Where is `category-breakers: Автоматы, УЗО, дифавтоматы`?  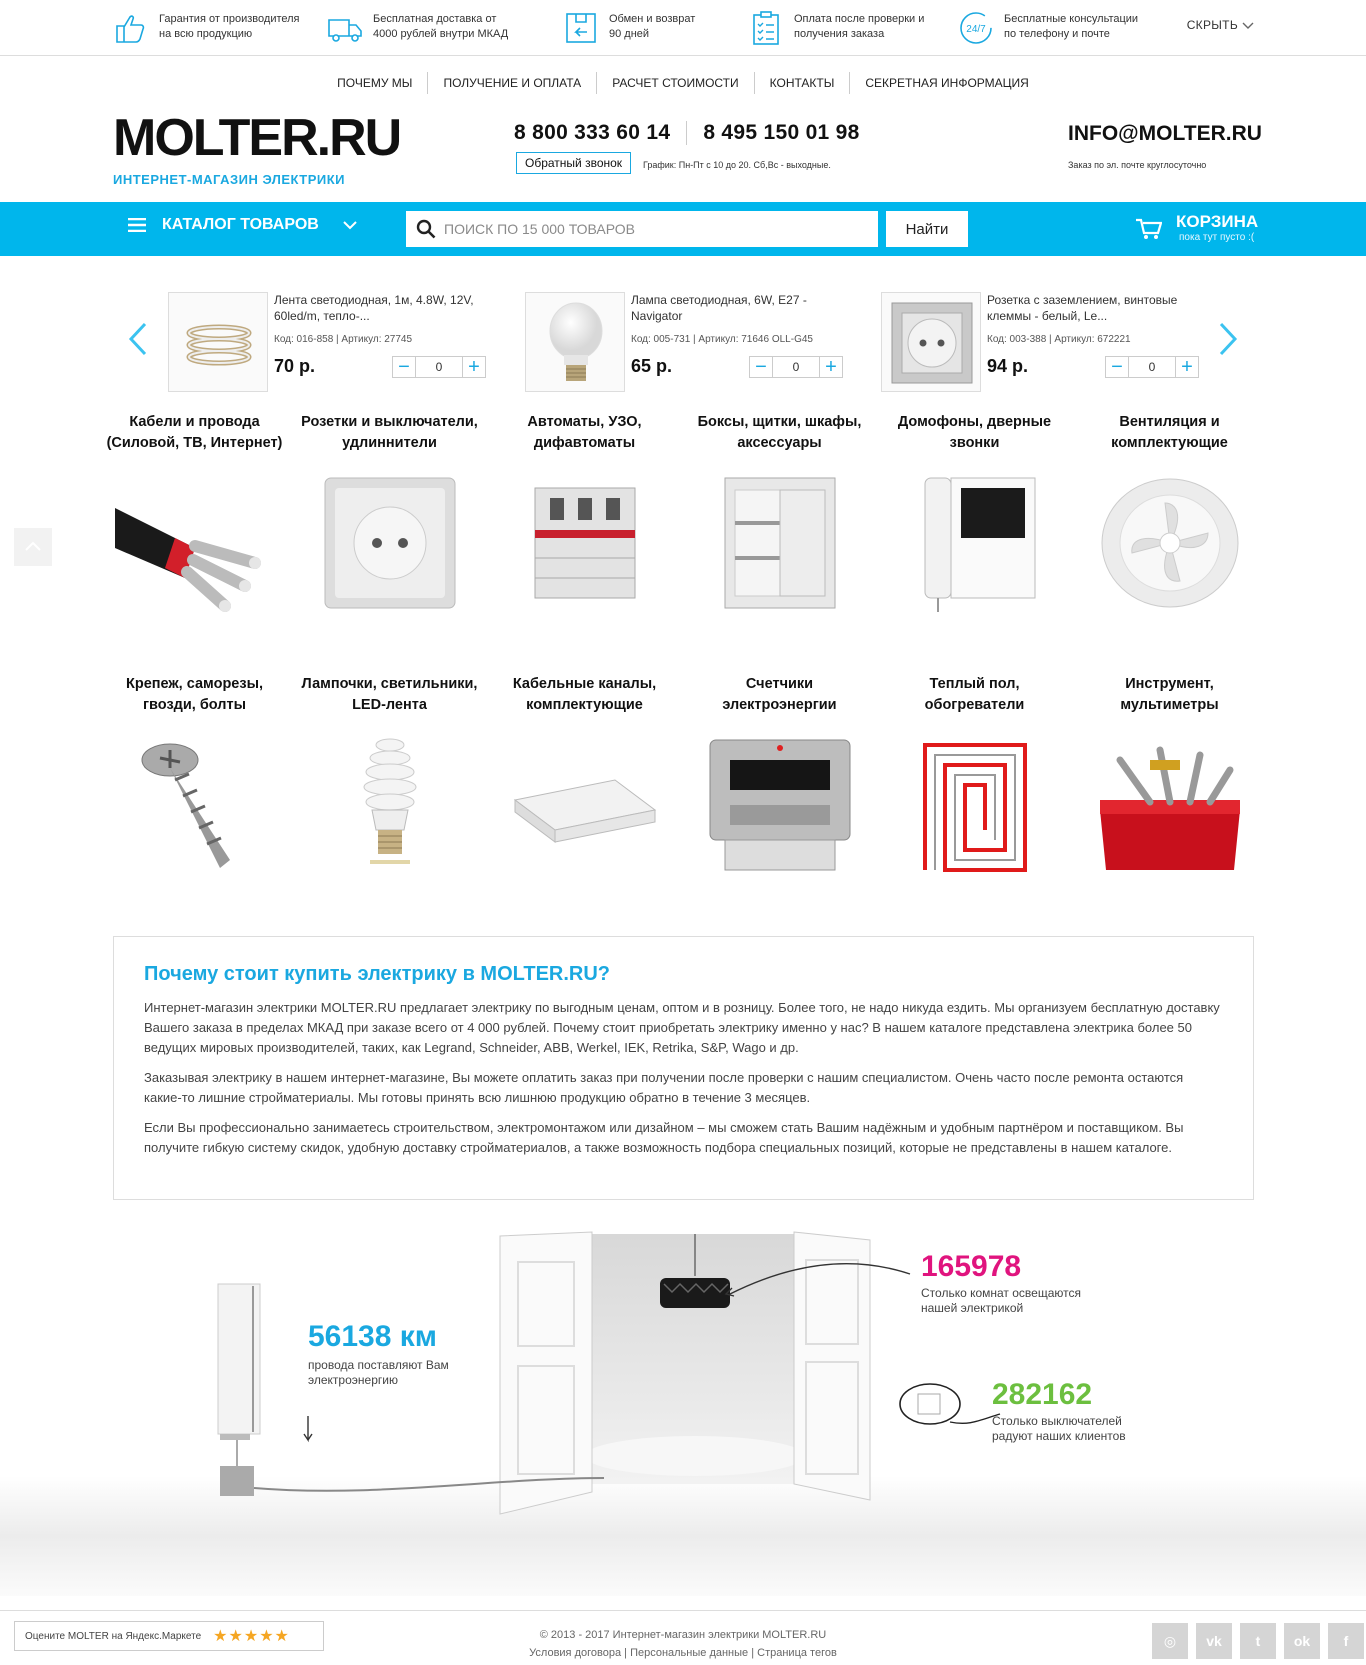
category-breakers: Автоматы, УЗО, дифавтоматы is located at coordinates (584, 517).